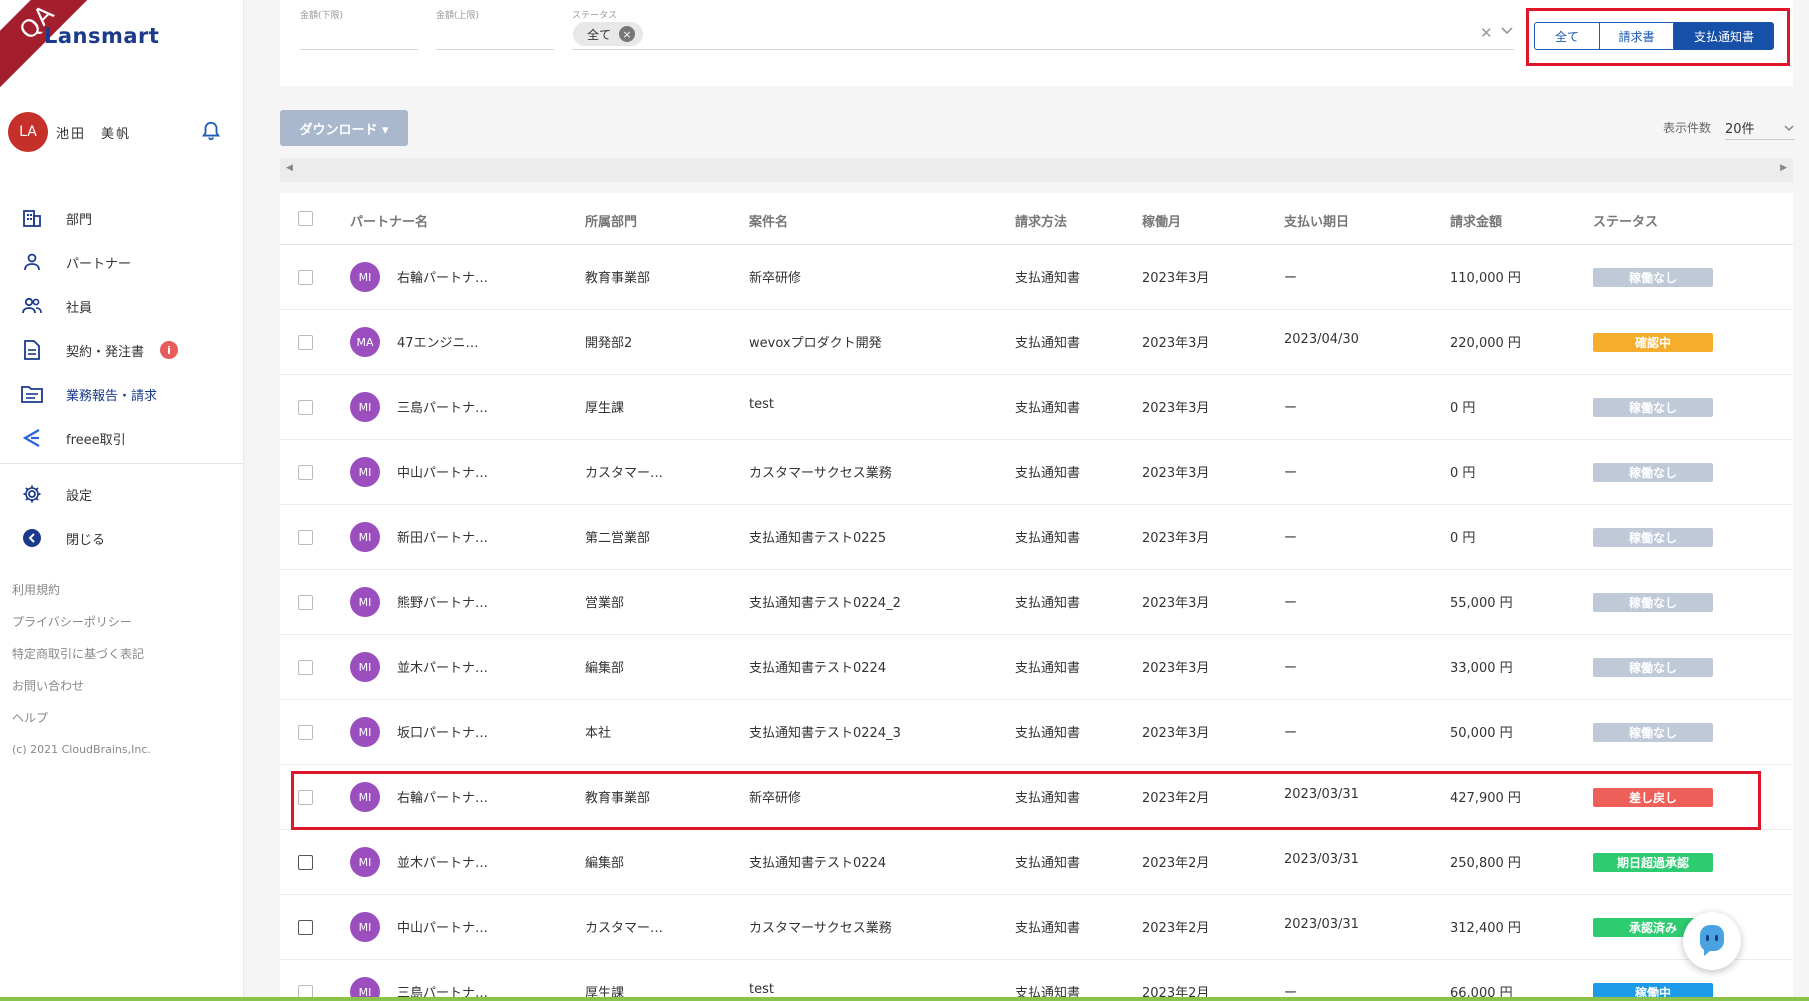 The height and width of the screenshot is (1001, 1809). What do you see at coordinates (305, 218) in the screenshot?
I see `select-all-checkbox` at bounding box center [305, 218].